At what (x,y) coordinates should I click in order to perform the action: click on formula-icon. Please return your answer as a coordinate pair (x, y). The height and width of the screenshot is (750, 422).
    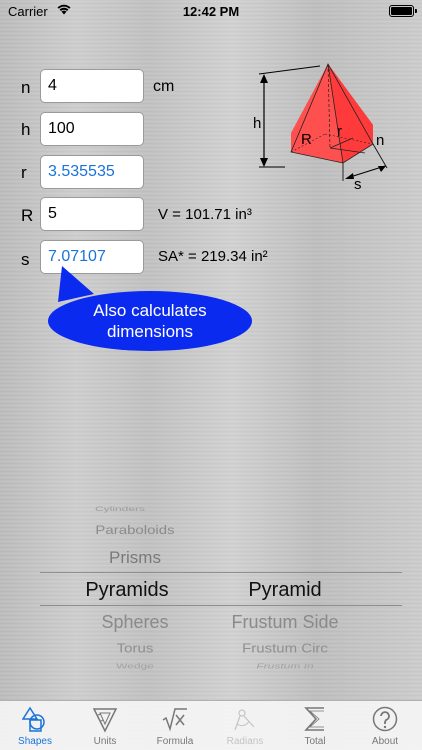
    Looking at the image, I should click on (174, 720).